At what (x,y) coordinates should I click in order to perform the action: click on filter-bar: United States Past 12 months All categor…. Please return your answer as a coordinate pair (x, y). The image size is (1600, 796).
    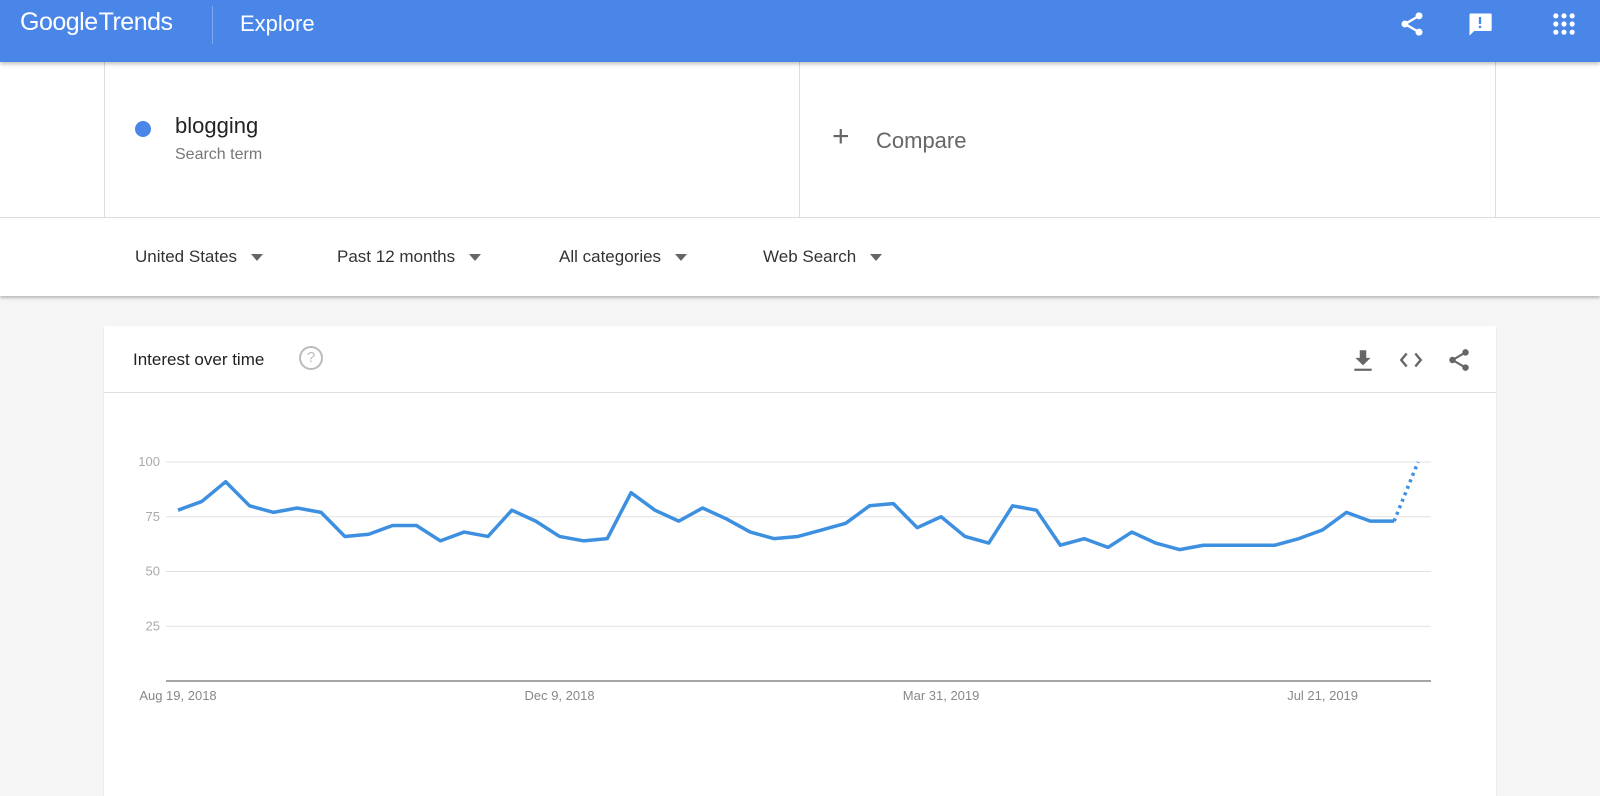
    Looking at the image, I should click on (800, 257).